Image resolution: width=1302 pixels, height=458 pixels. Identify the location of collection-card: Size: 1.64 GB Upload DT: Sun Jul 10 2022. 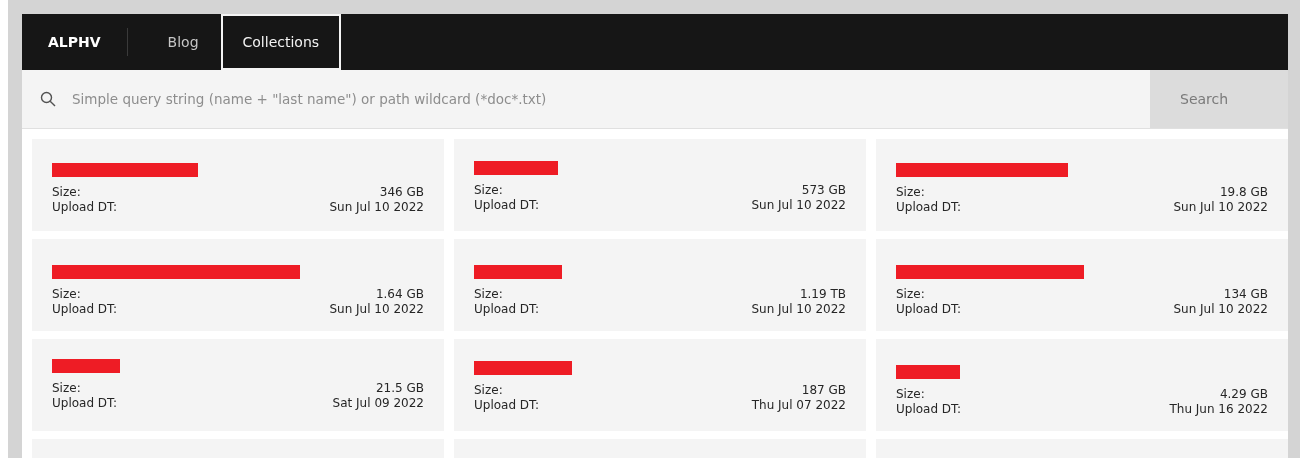
(238, 285).